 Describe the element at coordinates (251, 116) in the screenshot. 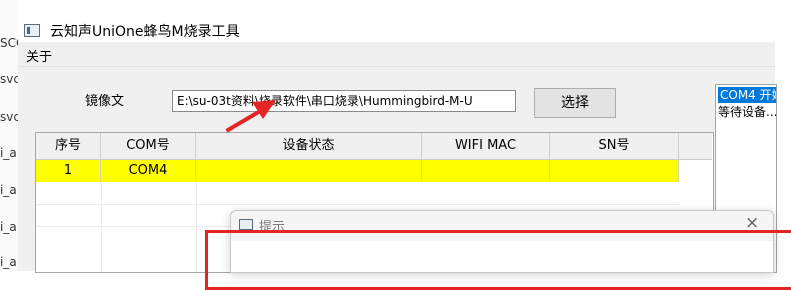

I see `annotation-arrow-icon` at that location.